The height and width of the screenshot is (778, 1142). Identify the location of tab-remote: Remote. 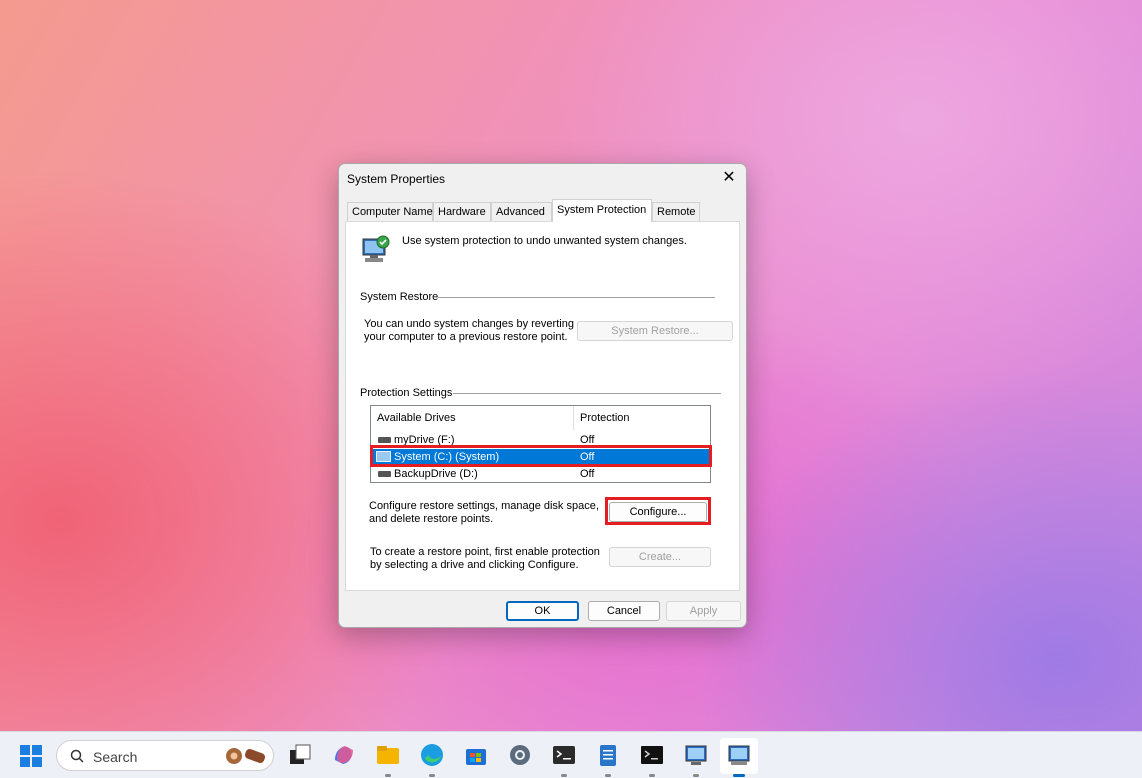
(676, 211).